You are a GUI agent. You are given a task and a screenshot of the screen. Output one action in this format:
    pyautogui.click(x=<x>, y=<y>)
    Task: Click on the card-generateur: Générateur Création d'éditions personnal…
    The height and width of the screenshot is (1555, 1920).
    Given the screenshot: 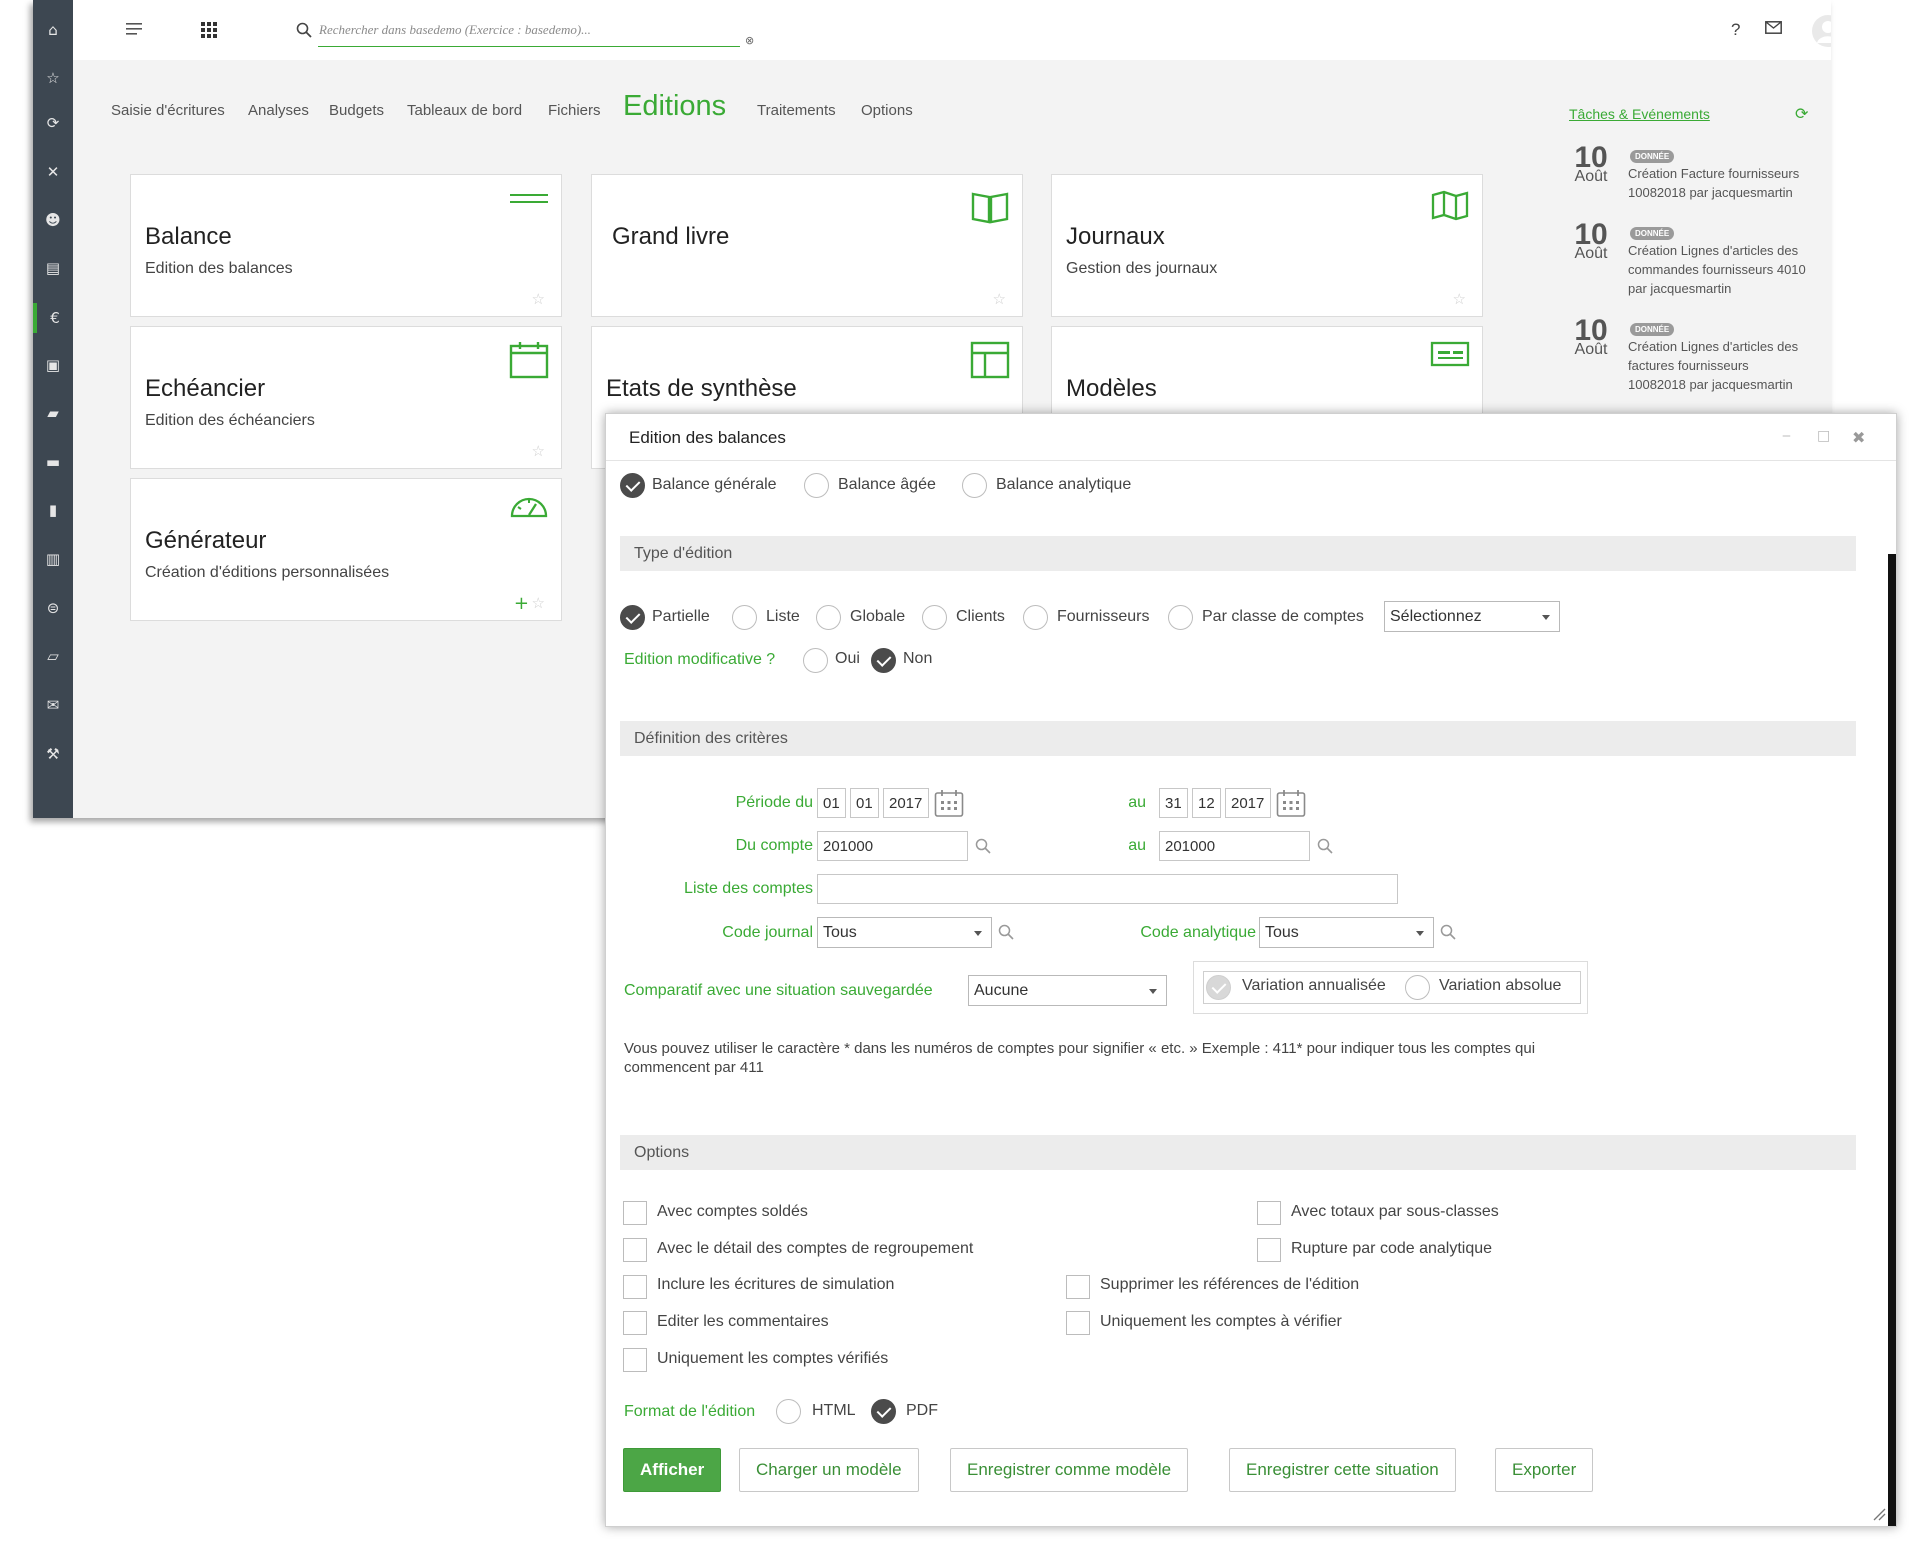 What is the action you would take?
    pyautogui.click(x=346, y=549)
    